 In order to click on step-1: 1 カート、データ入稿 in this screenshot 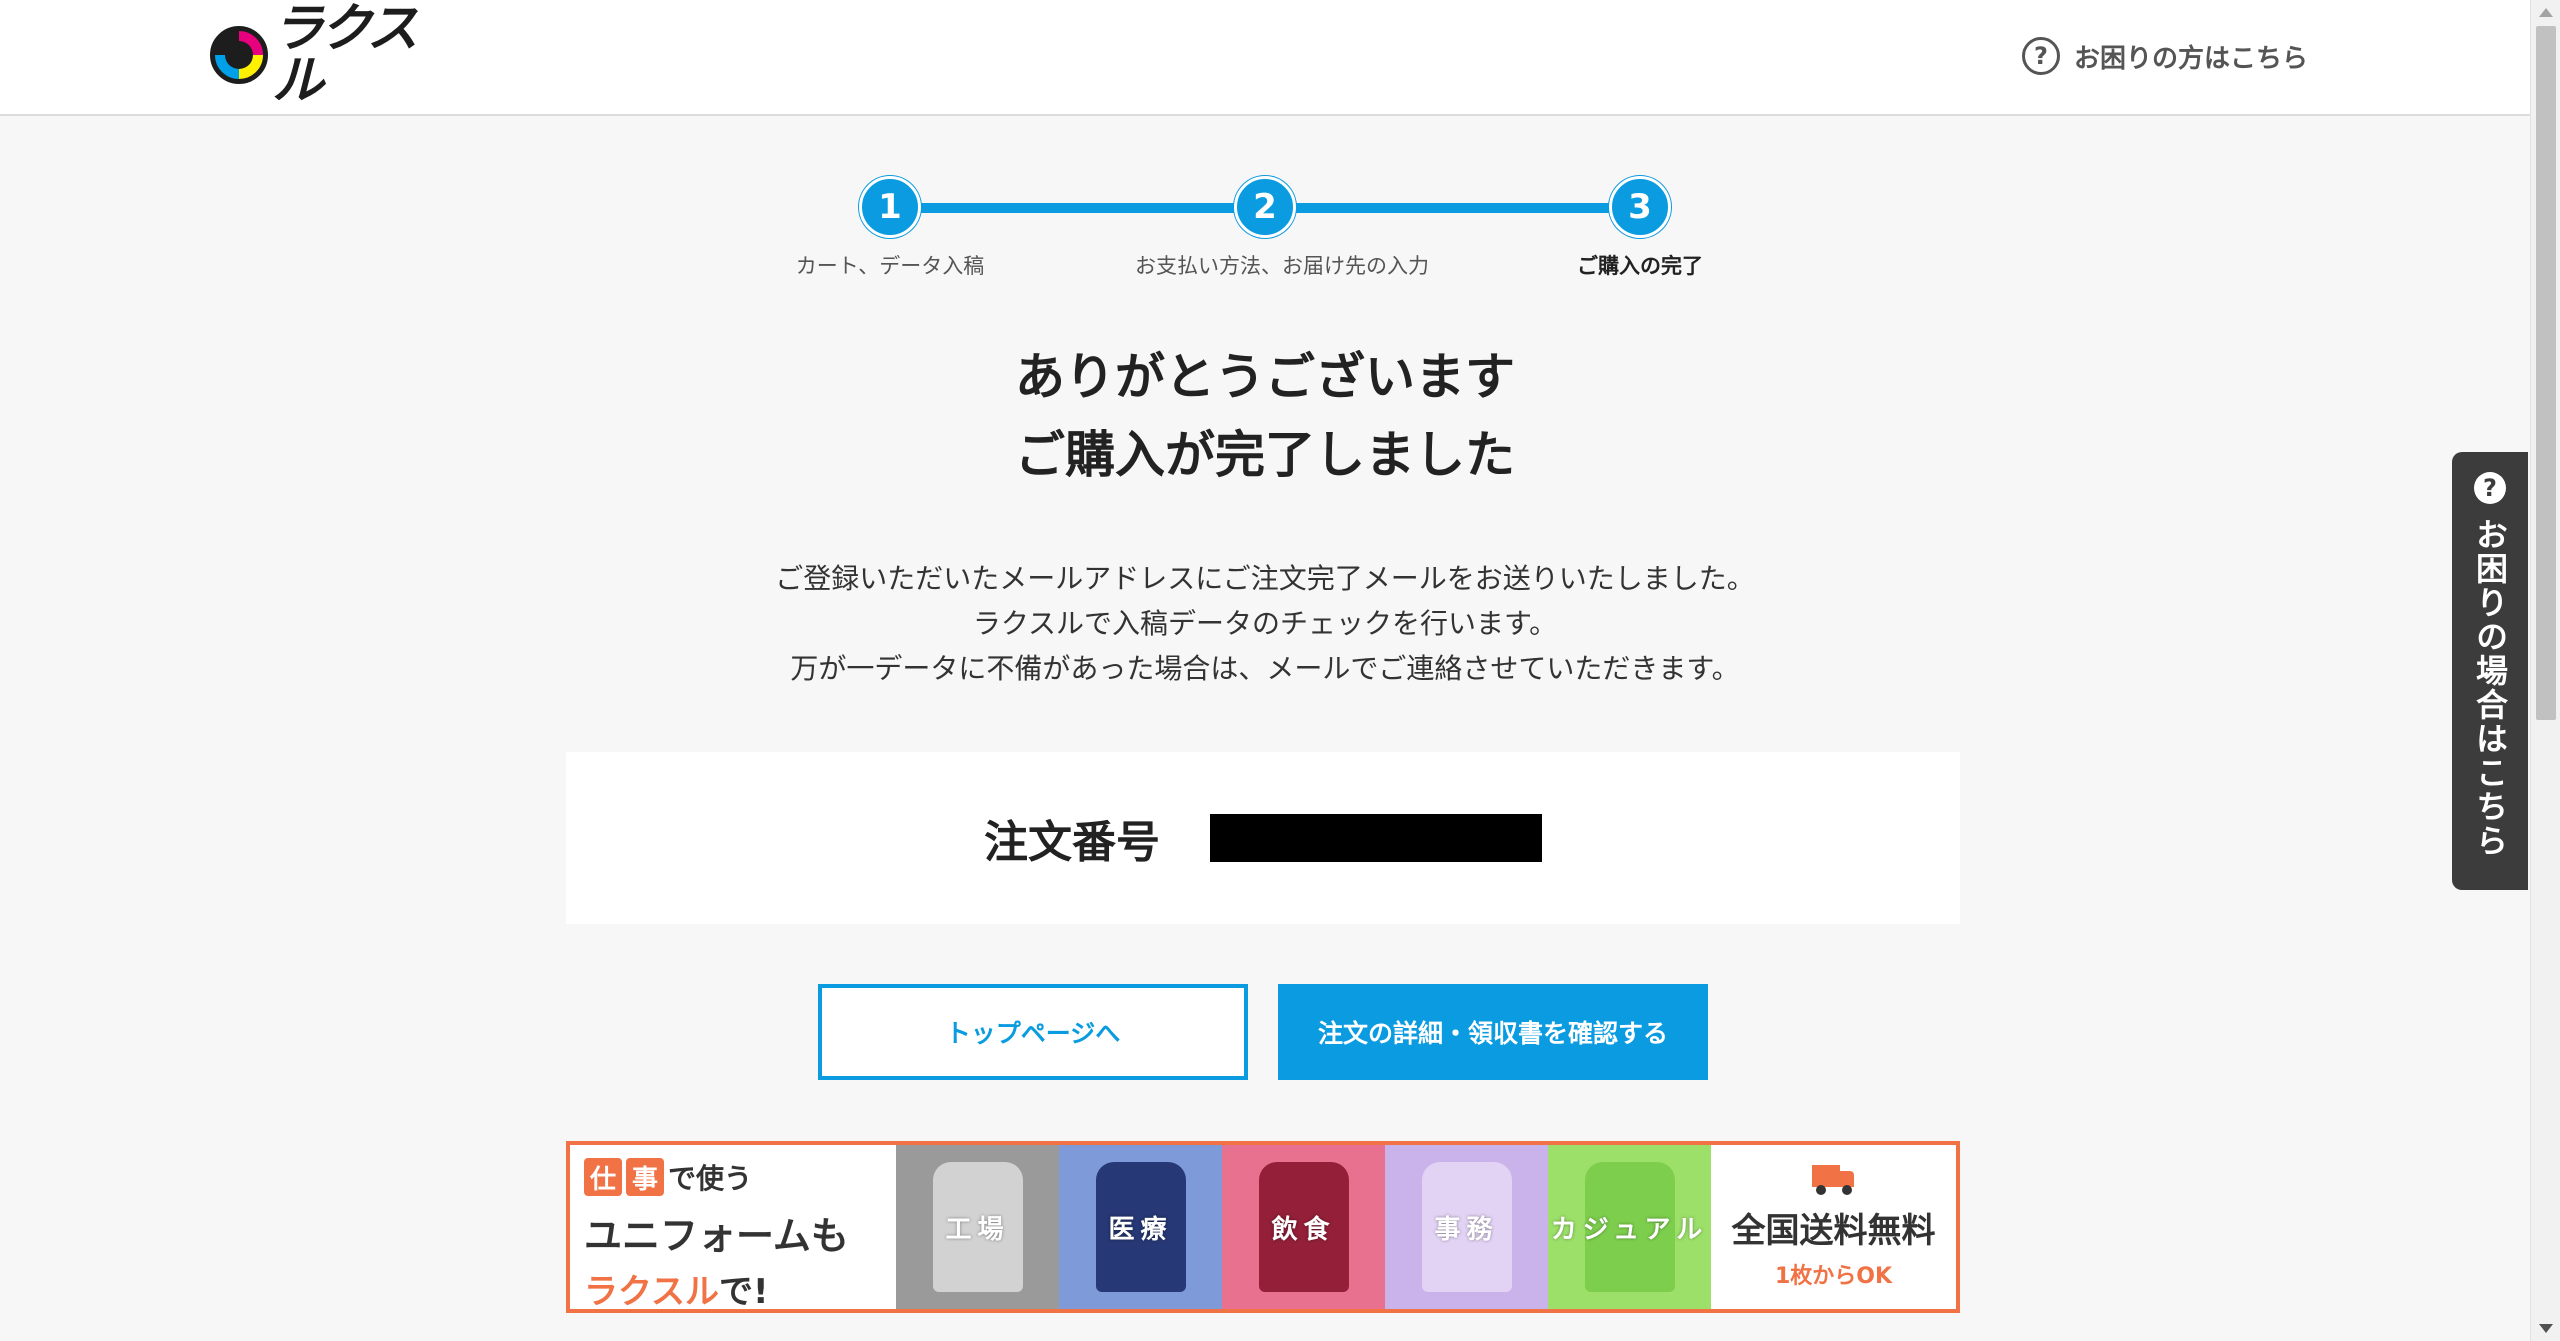, I will do `click(890, 228)`.